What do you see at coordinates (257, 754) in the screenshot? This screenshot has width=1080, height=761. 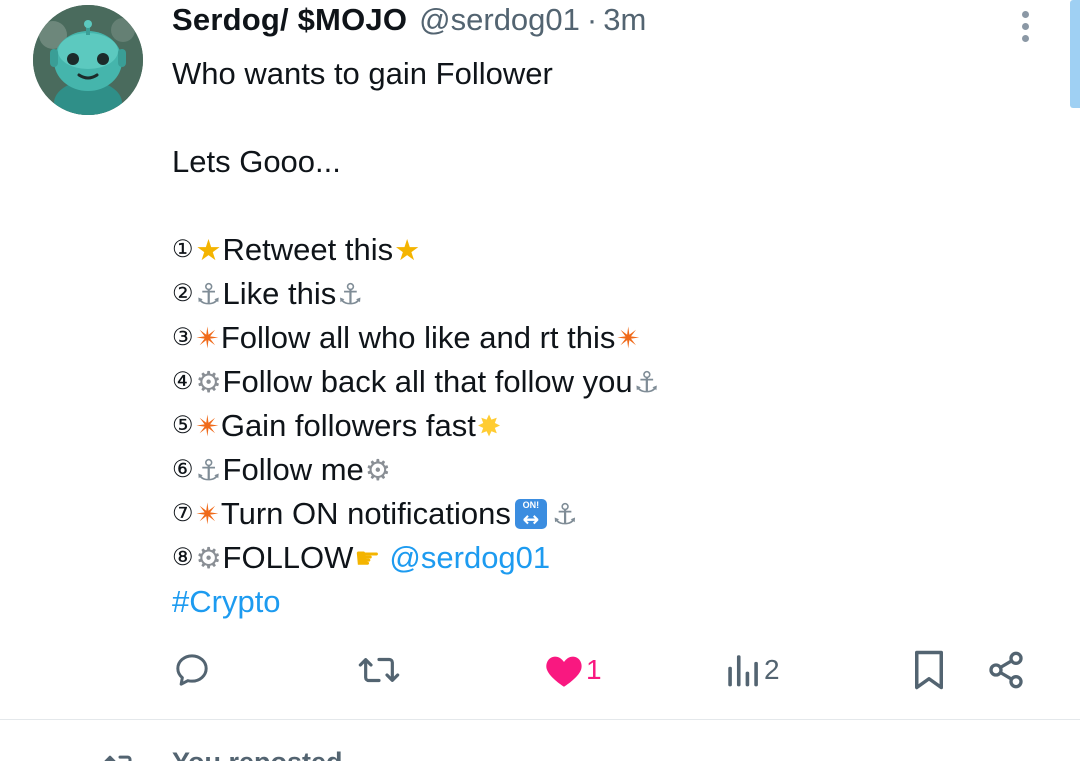 I see `repost-context-label: You reposted` at bounding box center [257, 754].